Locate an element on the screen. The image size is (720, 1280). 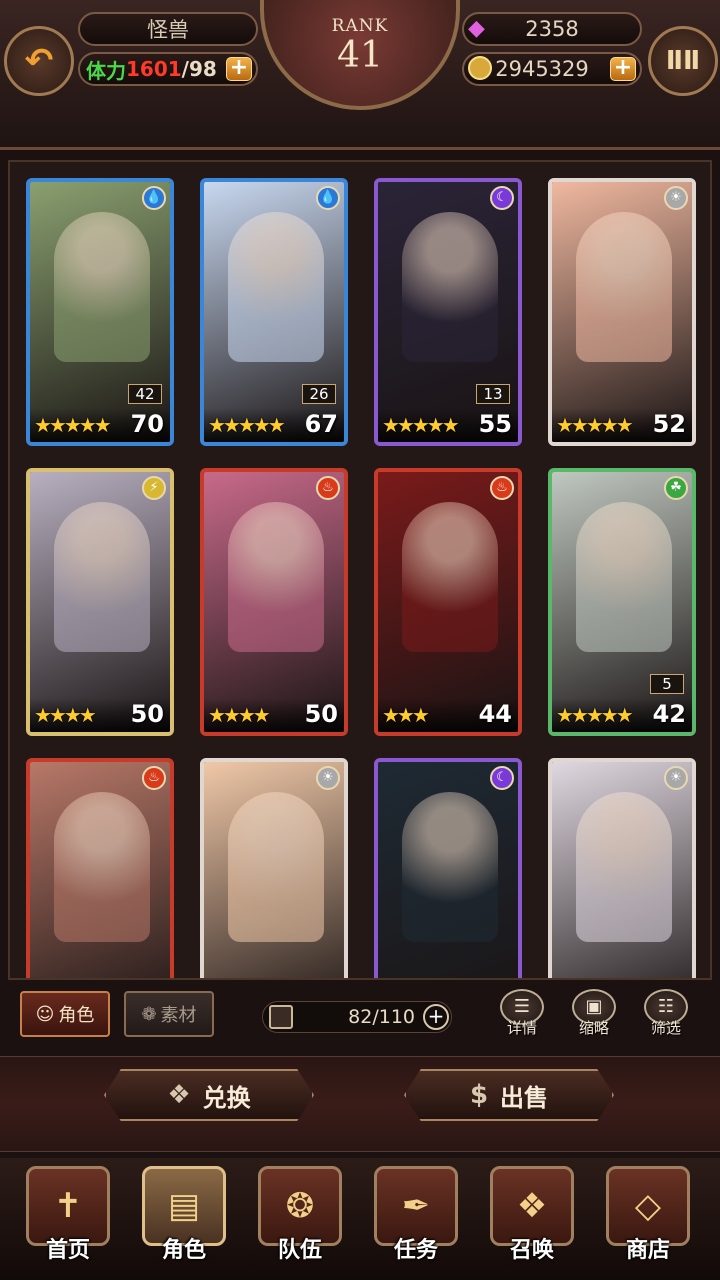
character-card: ☀ ★★★★★ 52 is located at coordinates (622, 312).